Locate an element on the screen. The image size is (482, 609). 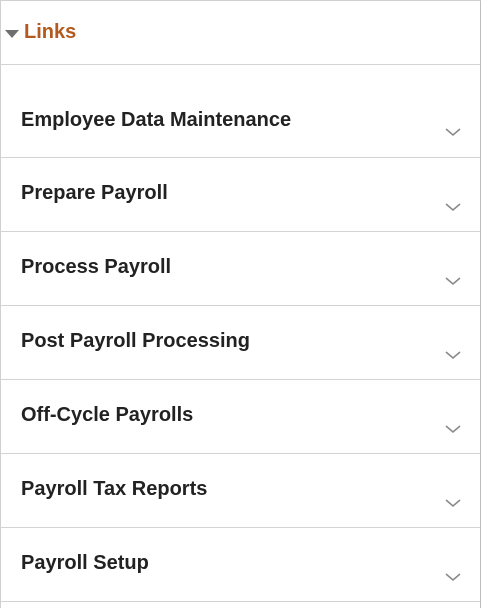
links-header-toggle: Links is located at coordinates (240, 33).